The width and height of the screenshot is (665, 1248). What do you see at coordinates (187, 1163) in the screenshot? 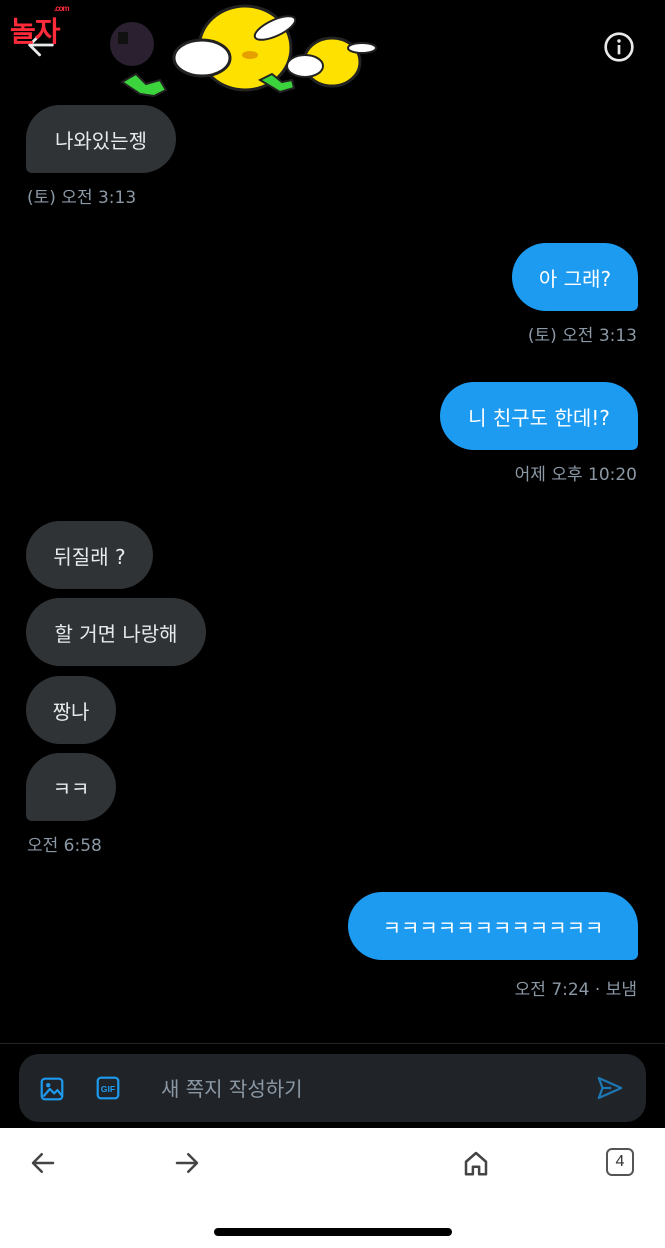
I see `browser-forward-icon` at bounding box center [187, 1163].